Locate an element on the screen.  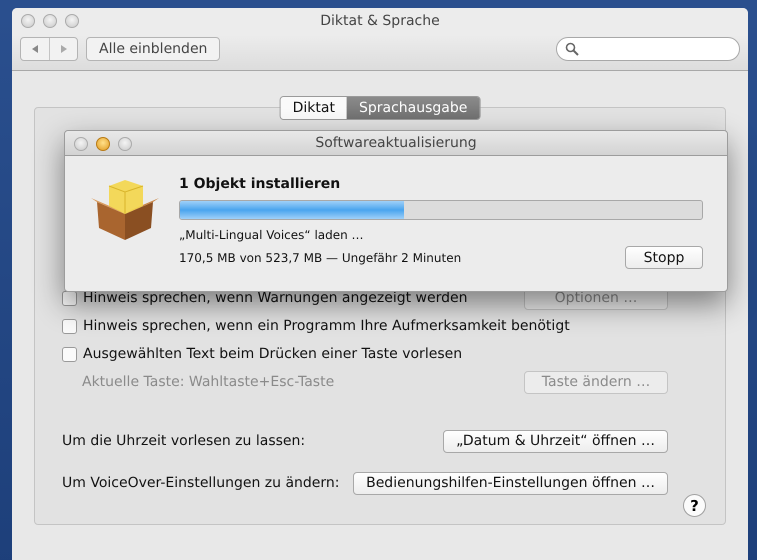
checkbox-label: Ausgewählten Text beim Drücken einer Taste vorlesen is located at coordinates (272, 354).